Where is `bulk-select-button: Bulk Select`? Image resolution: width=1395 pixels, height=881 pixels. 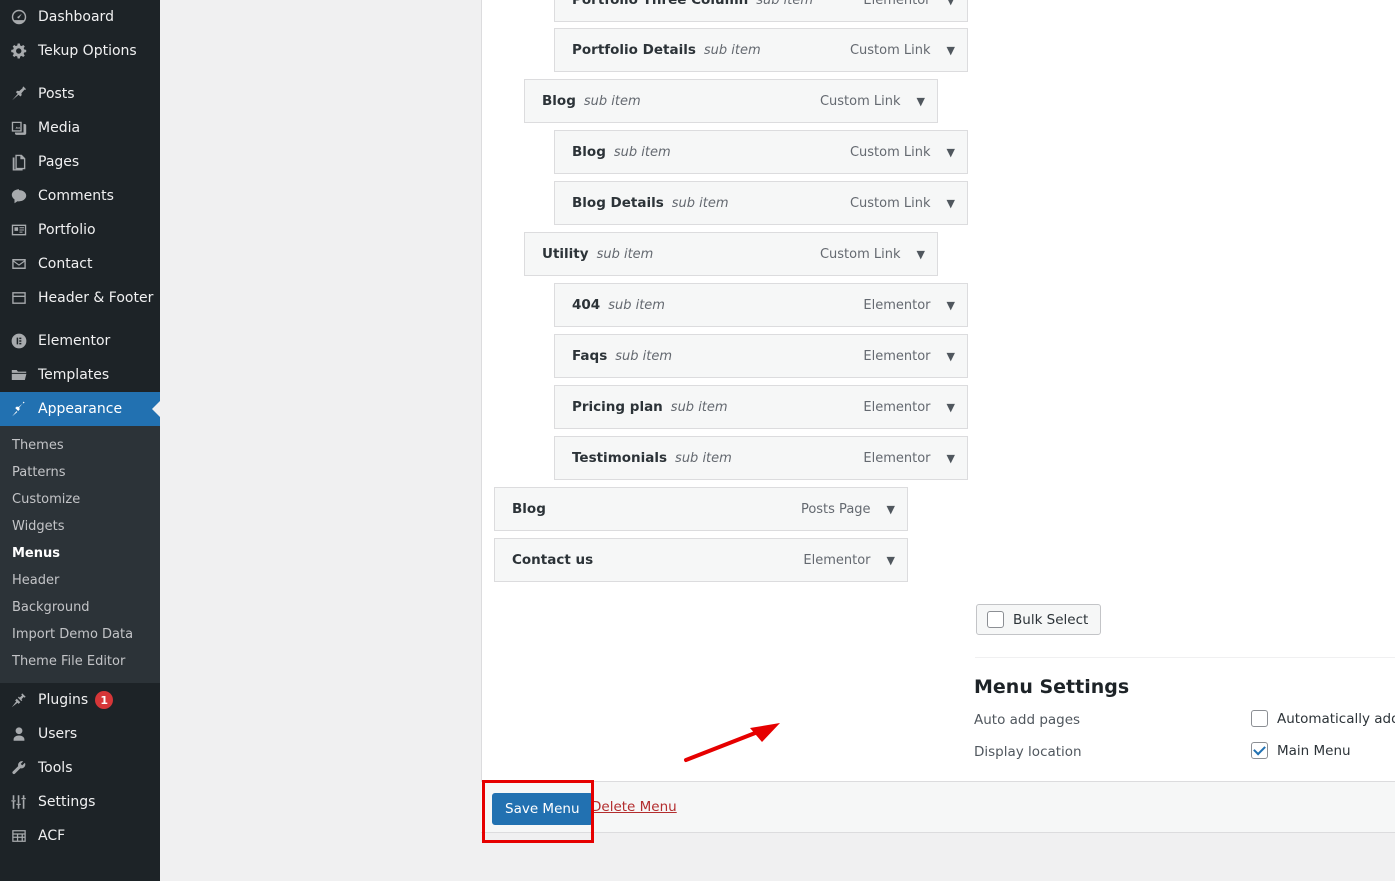
bulk-select-button: Bulk Select is located at coordinates (1039, 619).